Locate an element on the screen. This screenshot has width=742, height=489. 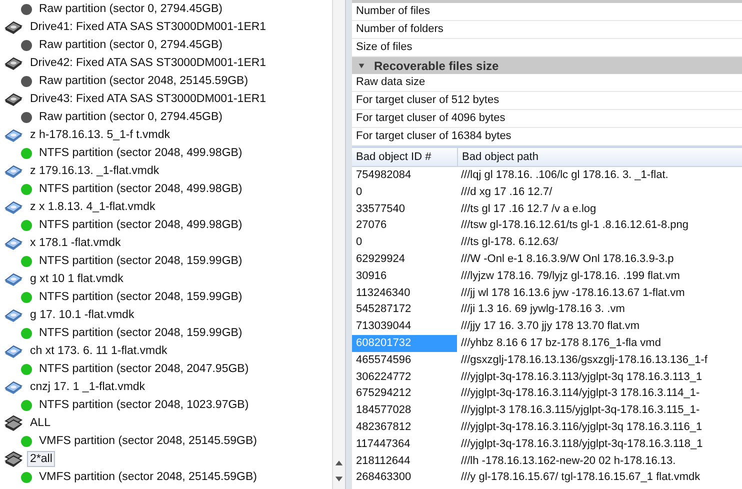
tree-item: Drive42: Fixed ATA SAS ST3000DM001-1ER1 is located at coordinates (148, 63).